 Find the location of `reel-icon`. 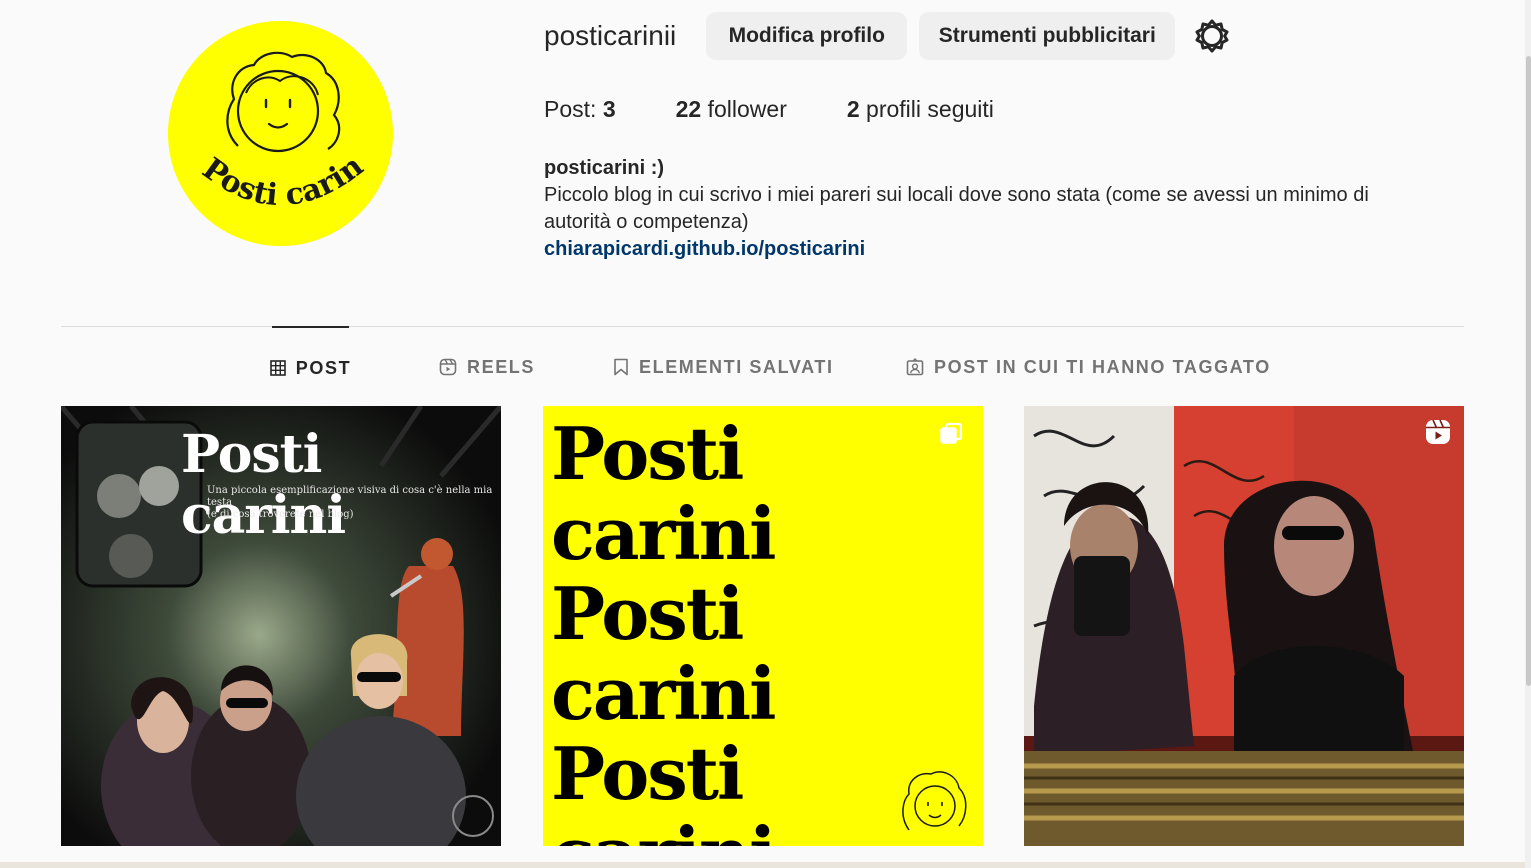

reel-icon is located at coordinates (1438, 434).